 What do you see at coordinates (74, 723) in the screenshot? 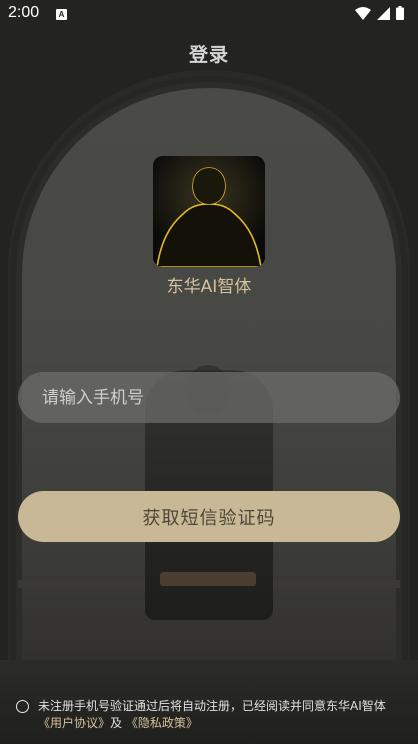
I see `user-agreement-link: 《用户协议》` at bounding box center [74, 723].